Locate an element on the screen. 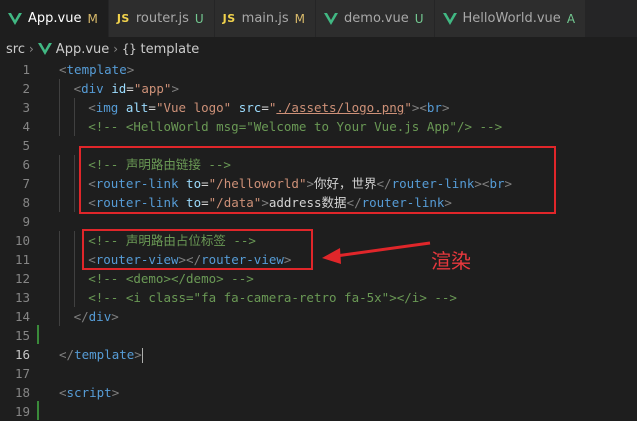 The height and width of the screenshot is (421, 637). annotation-arrow is located at coordinates (376, 252).